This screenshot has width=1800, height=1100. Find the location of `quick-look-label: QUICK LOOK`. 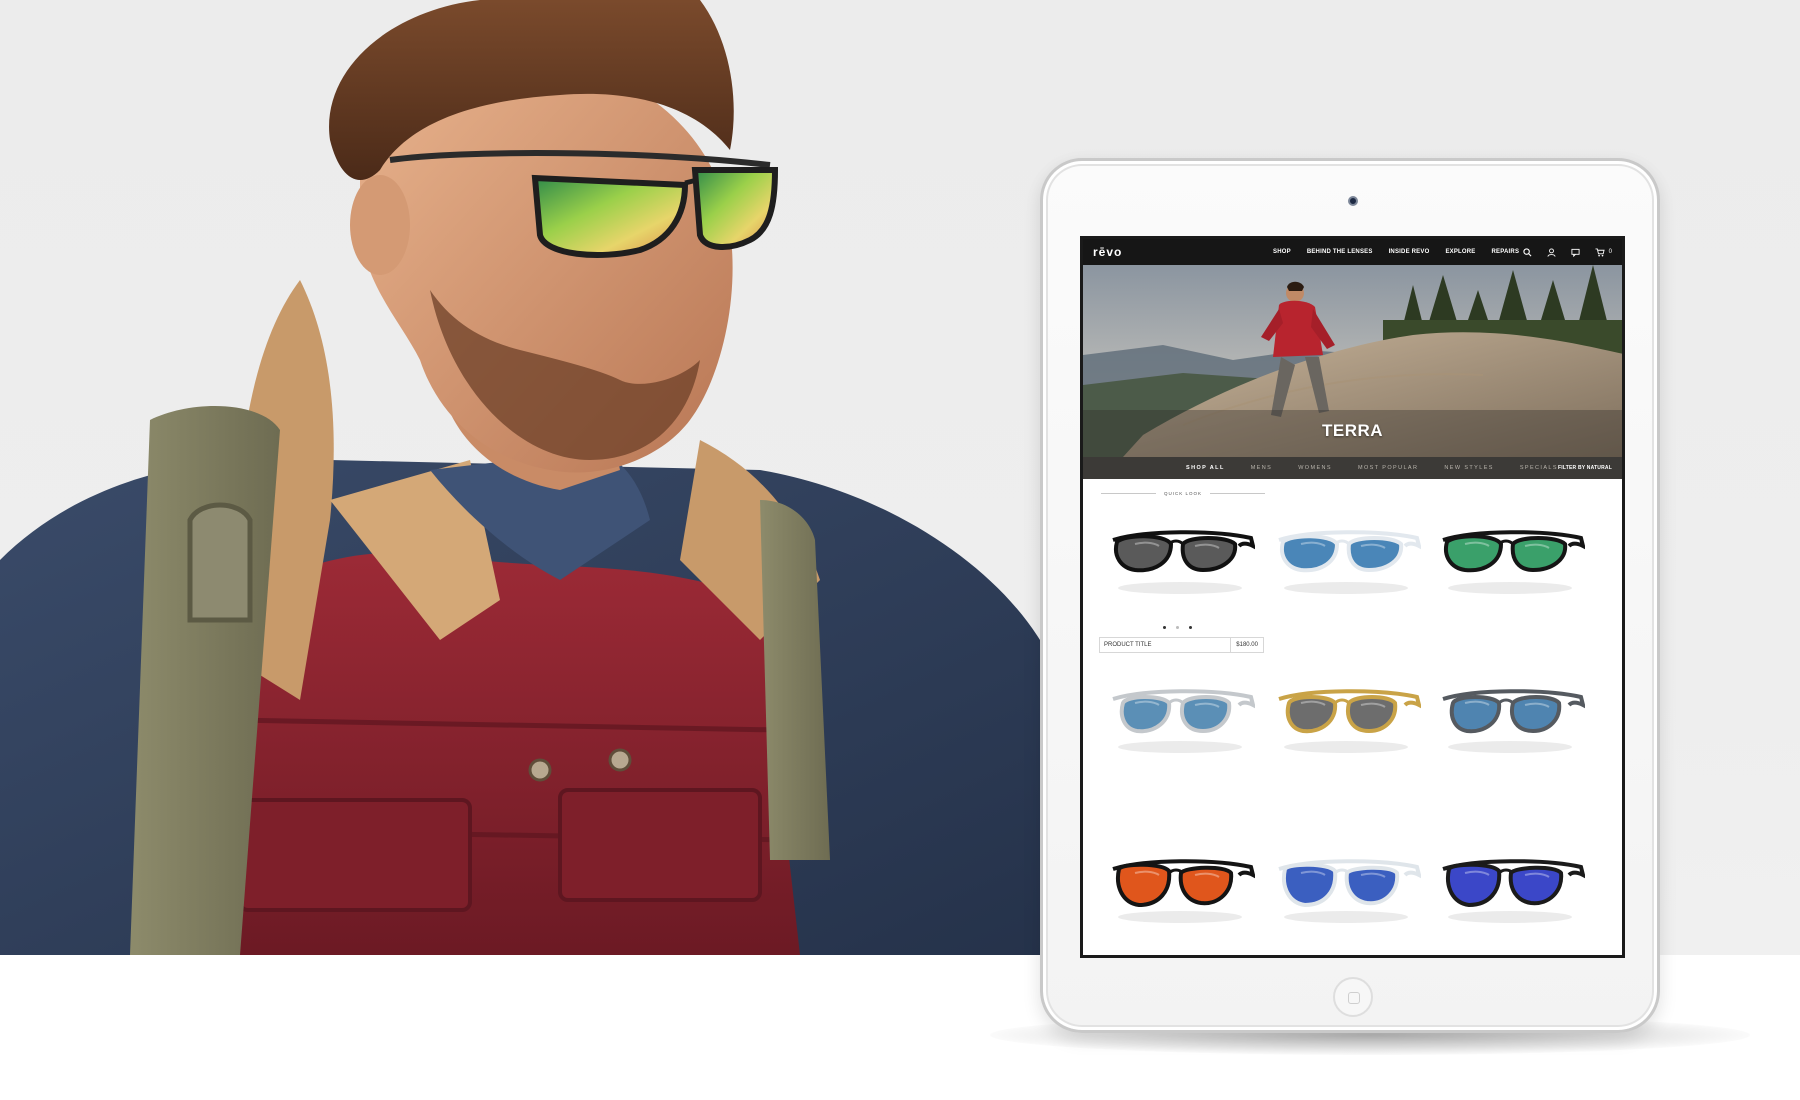

quick-look-label: QUICK LOOK is located at coordinates (1183, 493).